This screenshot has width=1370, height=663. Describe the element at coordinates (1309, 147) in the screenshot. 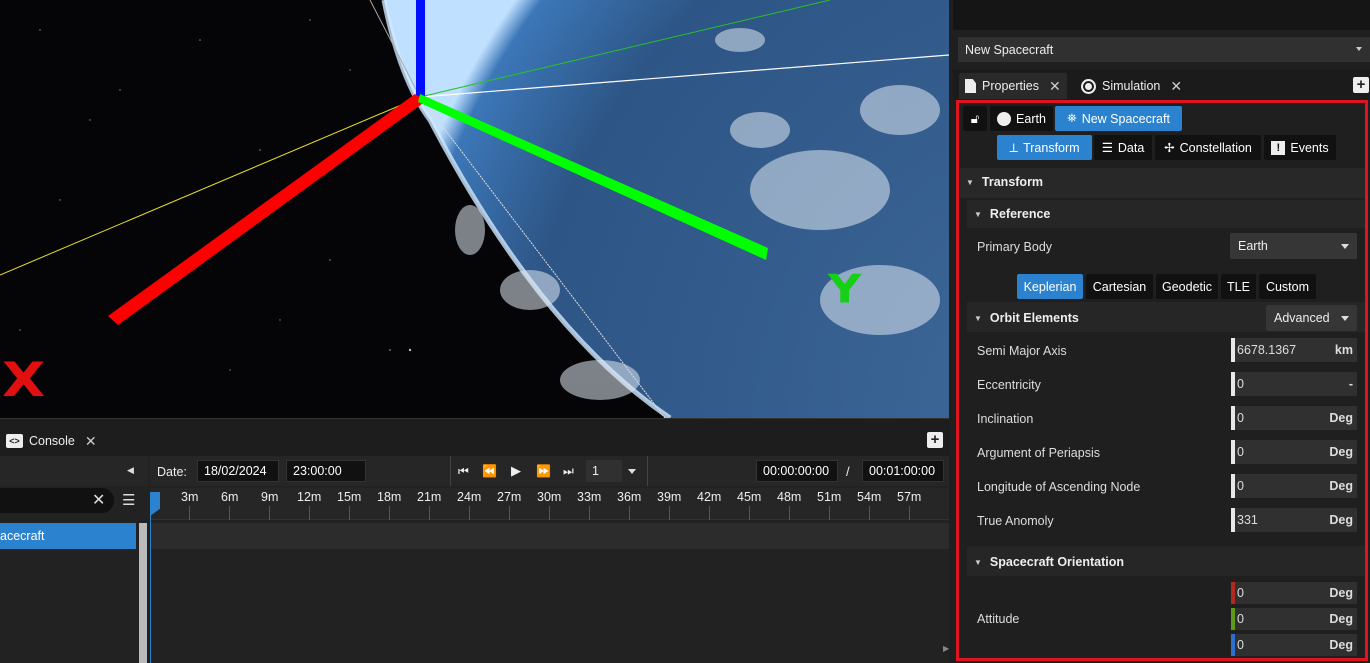

I see `events-tab-label: Events` at that location.